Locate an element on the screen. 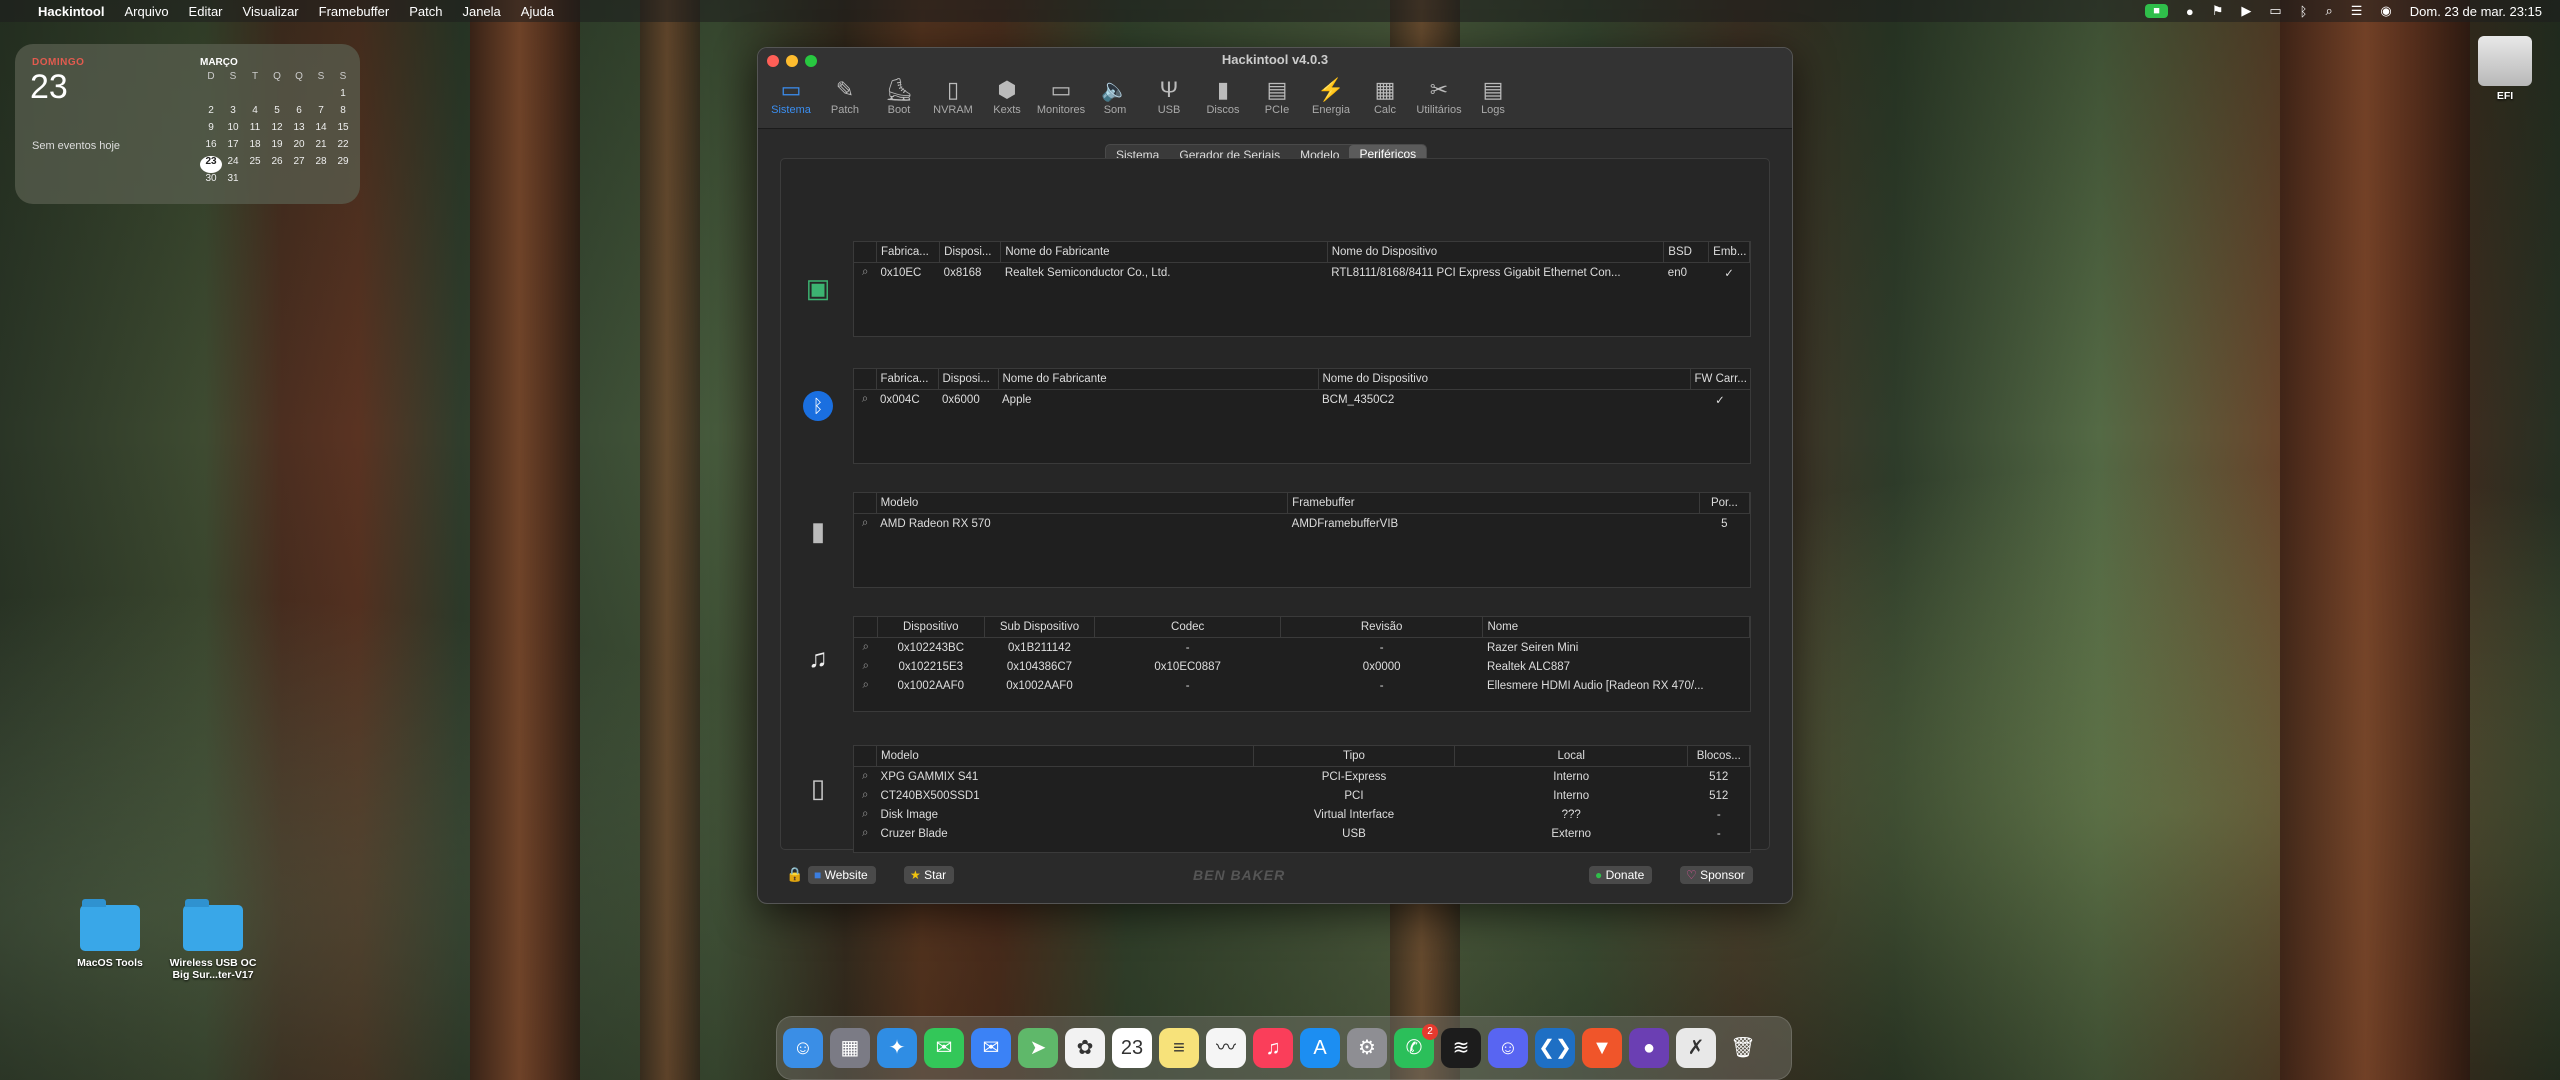 This screenshot has width=2560, height=1080. toolbar-sistema-button: ▭ Sistema is located at coordinates (791, 96).